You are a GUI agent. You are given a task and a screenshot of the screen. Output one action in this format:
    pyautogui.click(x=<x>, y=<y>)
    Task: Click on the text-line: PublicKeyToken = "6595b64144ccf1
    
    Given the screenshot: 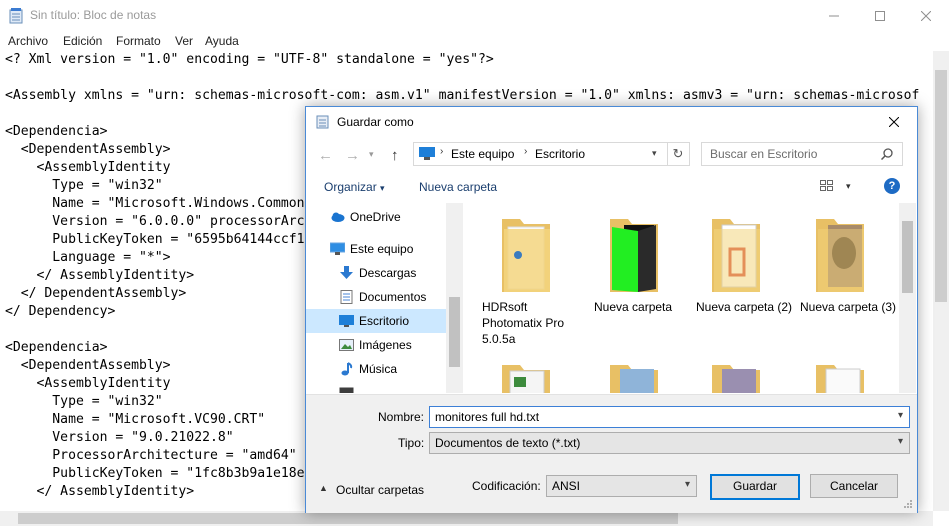 What is the action you would take?
    pyautogui.click(x=155, y=239)
    